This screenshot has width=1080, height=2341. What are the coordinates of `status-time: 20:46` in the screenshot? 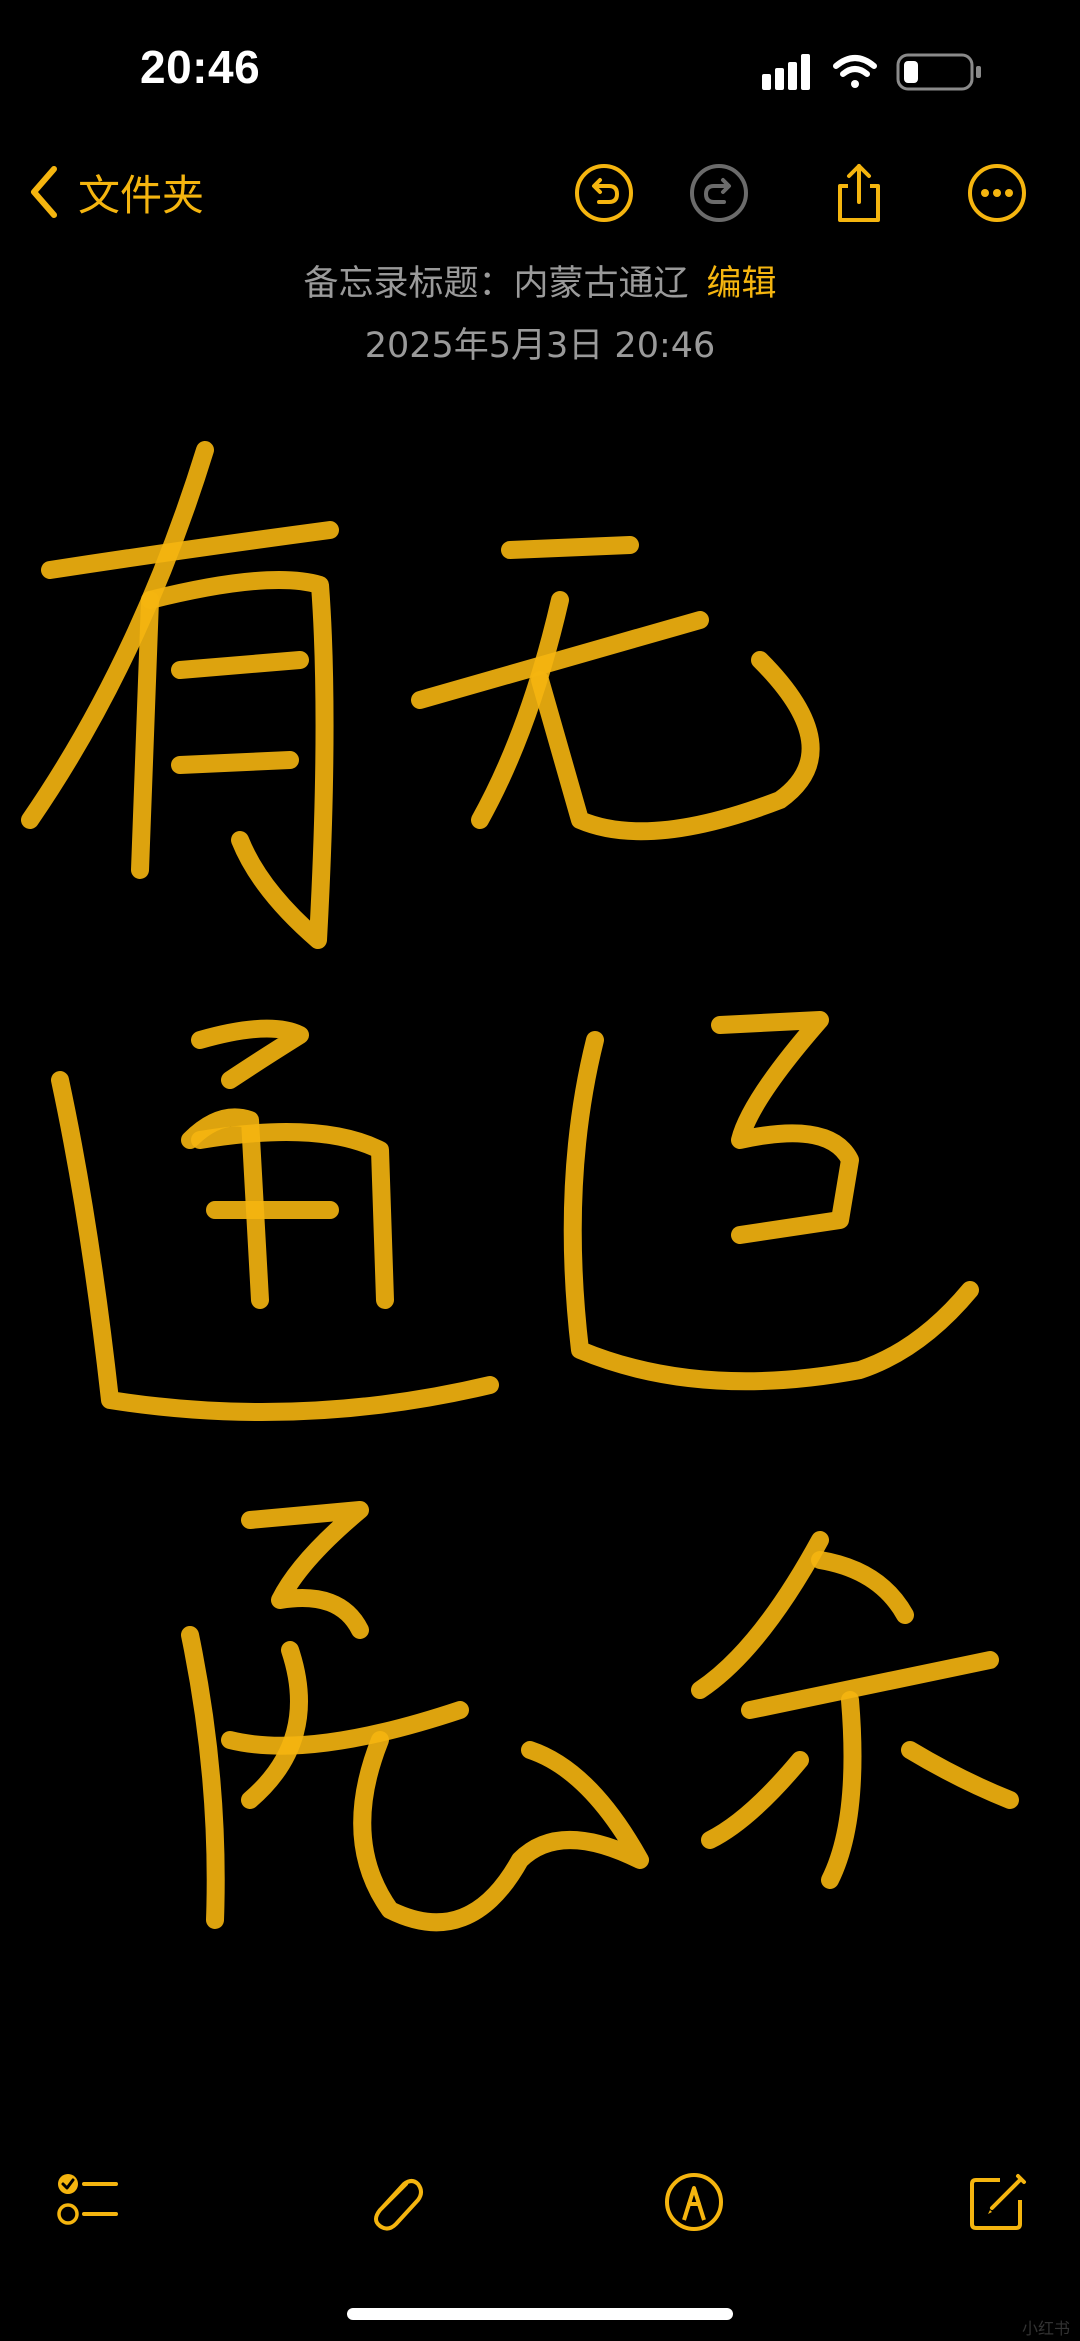 It's located at (200, 67).